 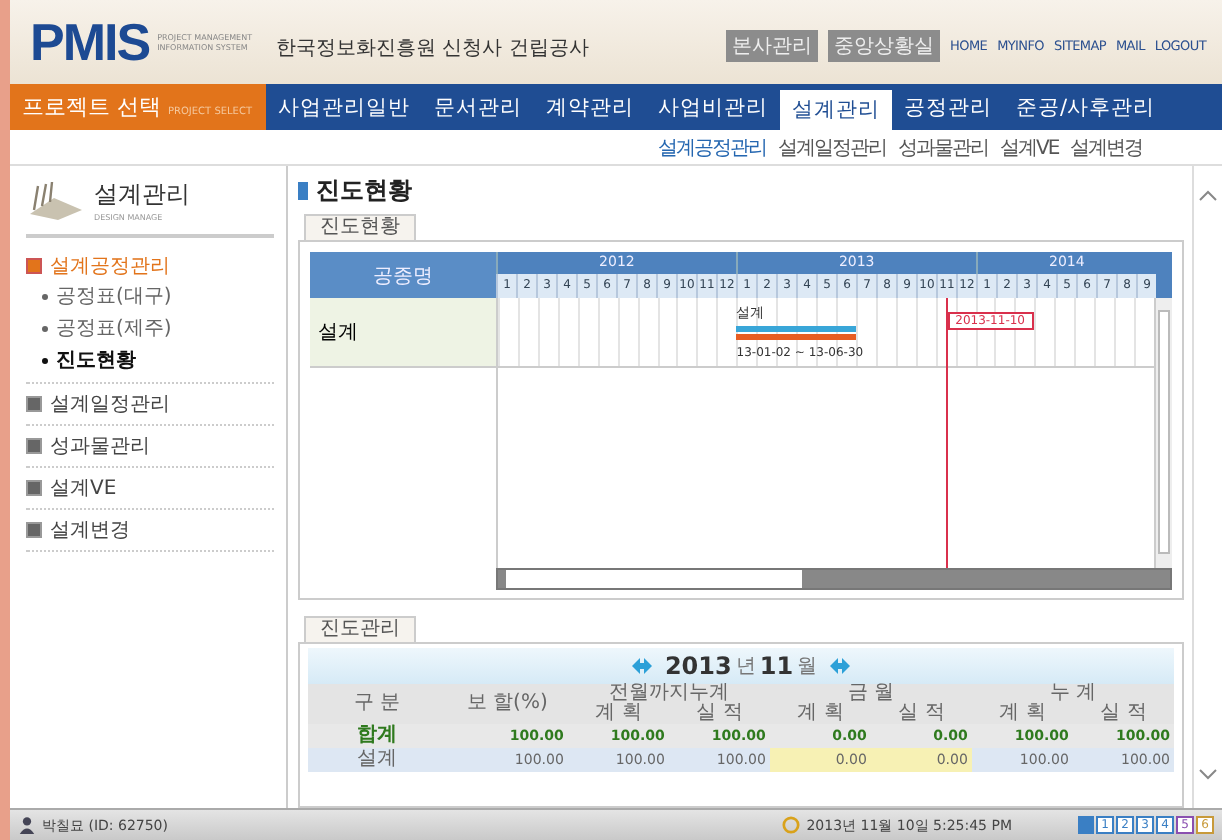 I want to click on table-cell: 합계, so click(x=377, y=735).